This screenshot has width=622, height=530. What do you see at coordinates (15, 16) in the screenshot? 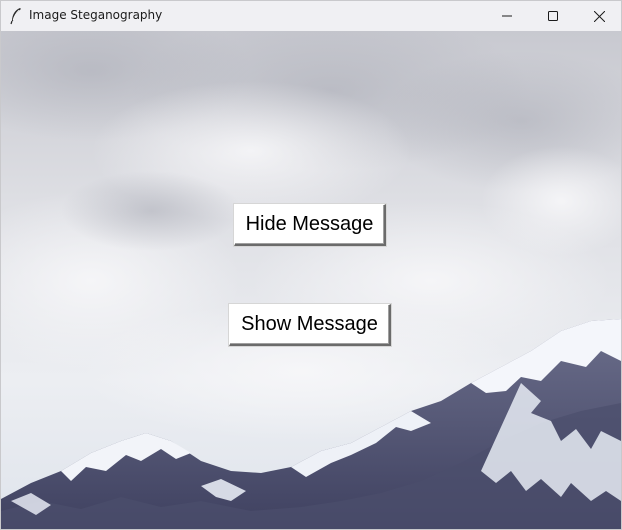
I see `feather-icon` at bounding box center [15, 16].